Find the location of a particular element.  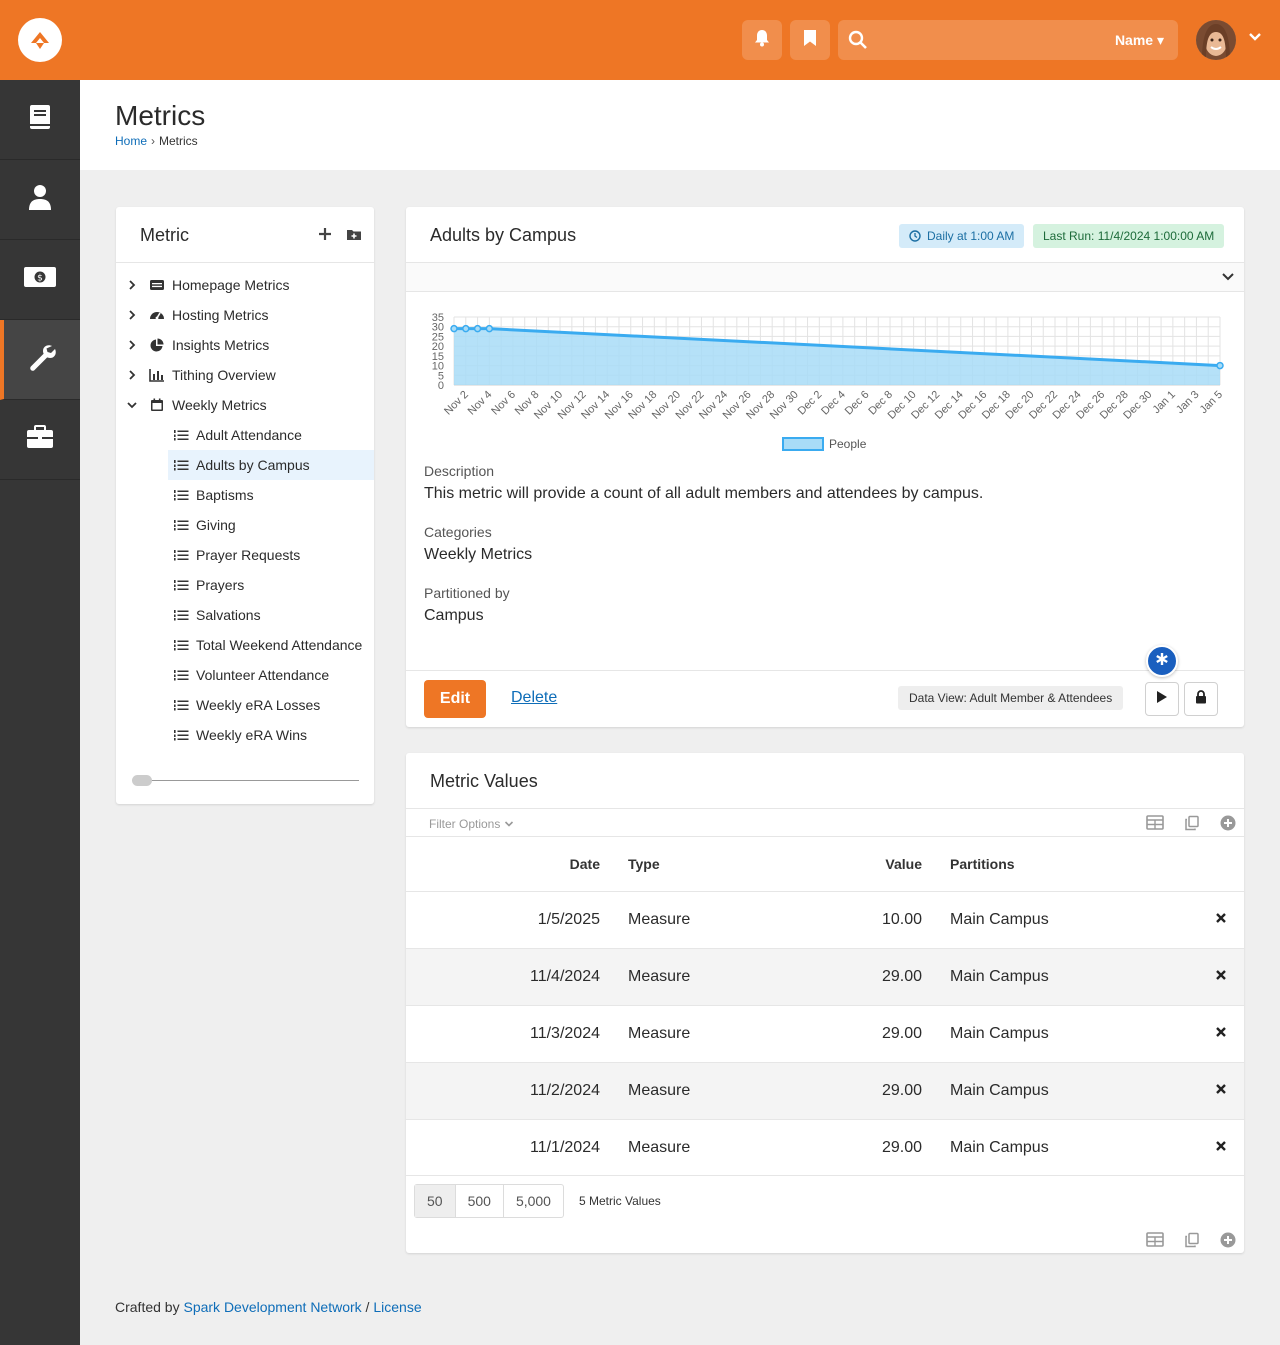

table-row: 11/4/2024 Measure 29.00 Main Campus is located at coordinates (825, 976).